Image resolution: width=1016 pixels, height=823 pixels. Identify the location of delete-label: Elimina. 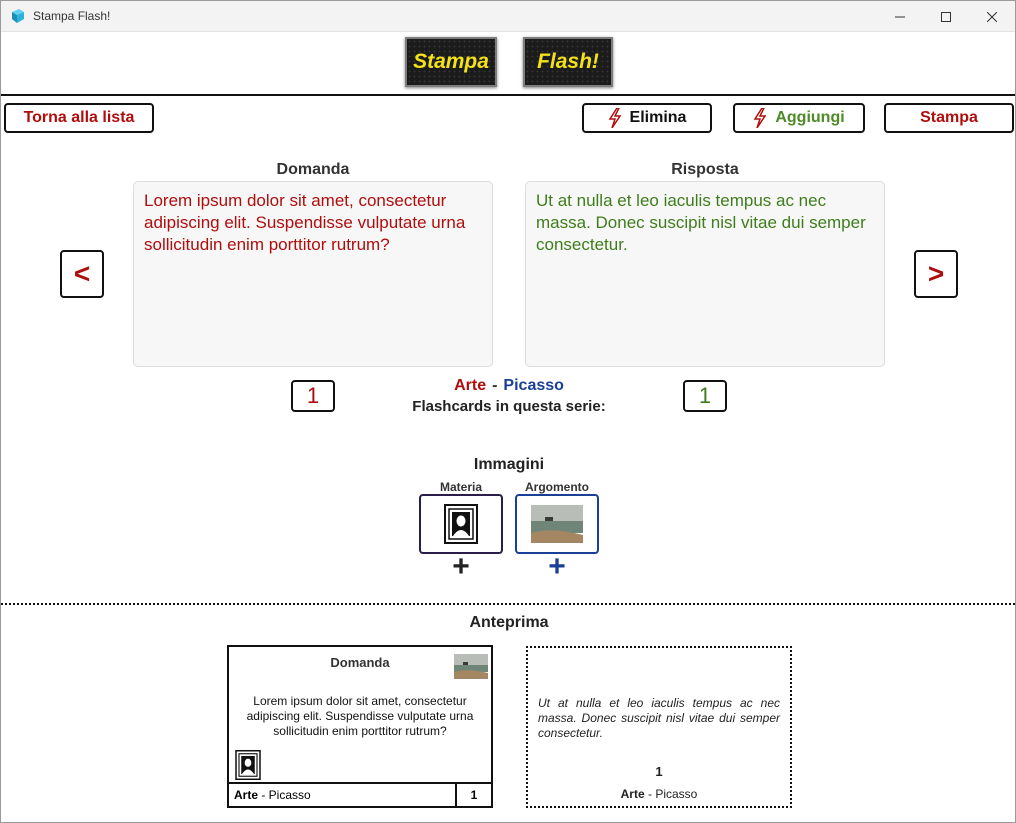
(658, 117).